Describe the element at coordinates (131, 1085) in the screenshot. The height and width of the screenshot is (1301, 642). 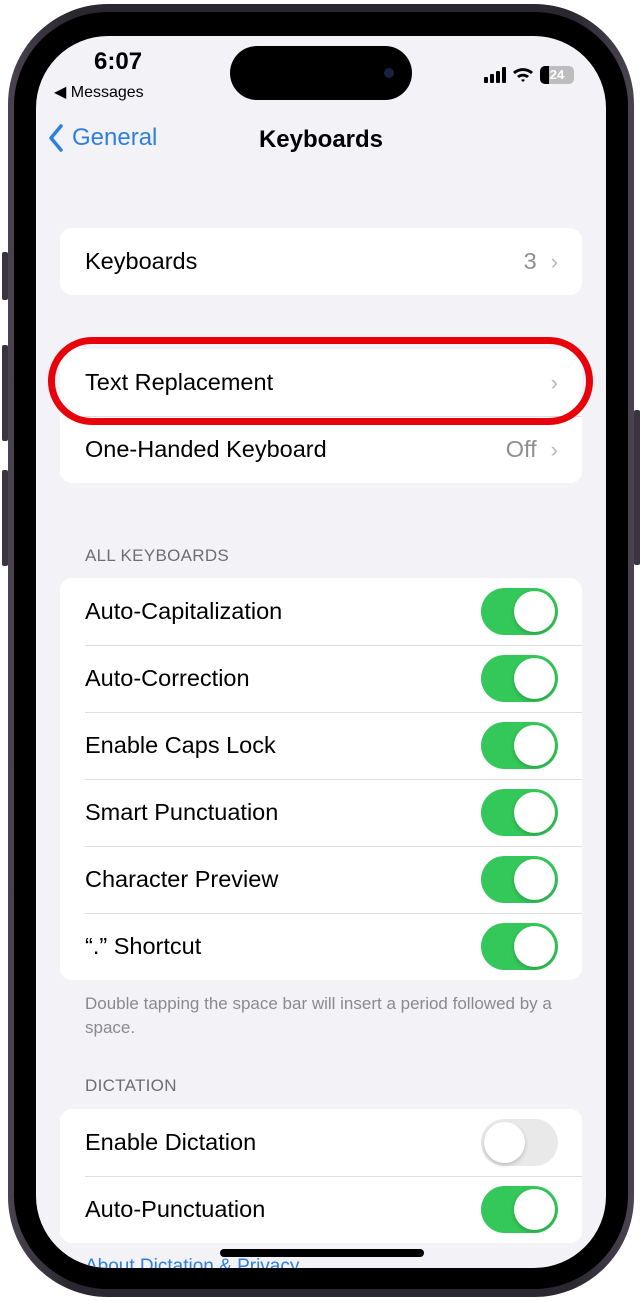
I see `section-header-dictation: DICTATION` at that location.